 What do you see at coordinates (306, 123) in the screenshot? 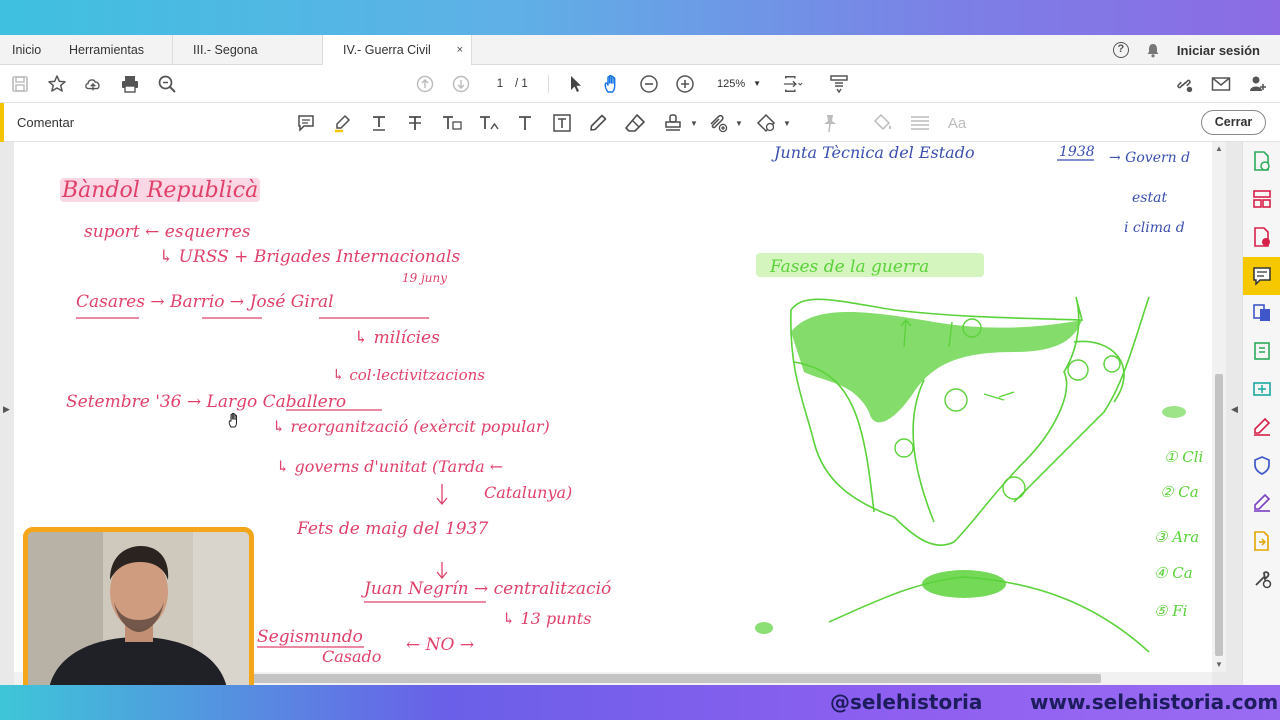
I see `sticky-note-icon` at bounding box center [306, 123].